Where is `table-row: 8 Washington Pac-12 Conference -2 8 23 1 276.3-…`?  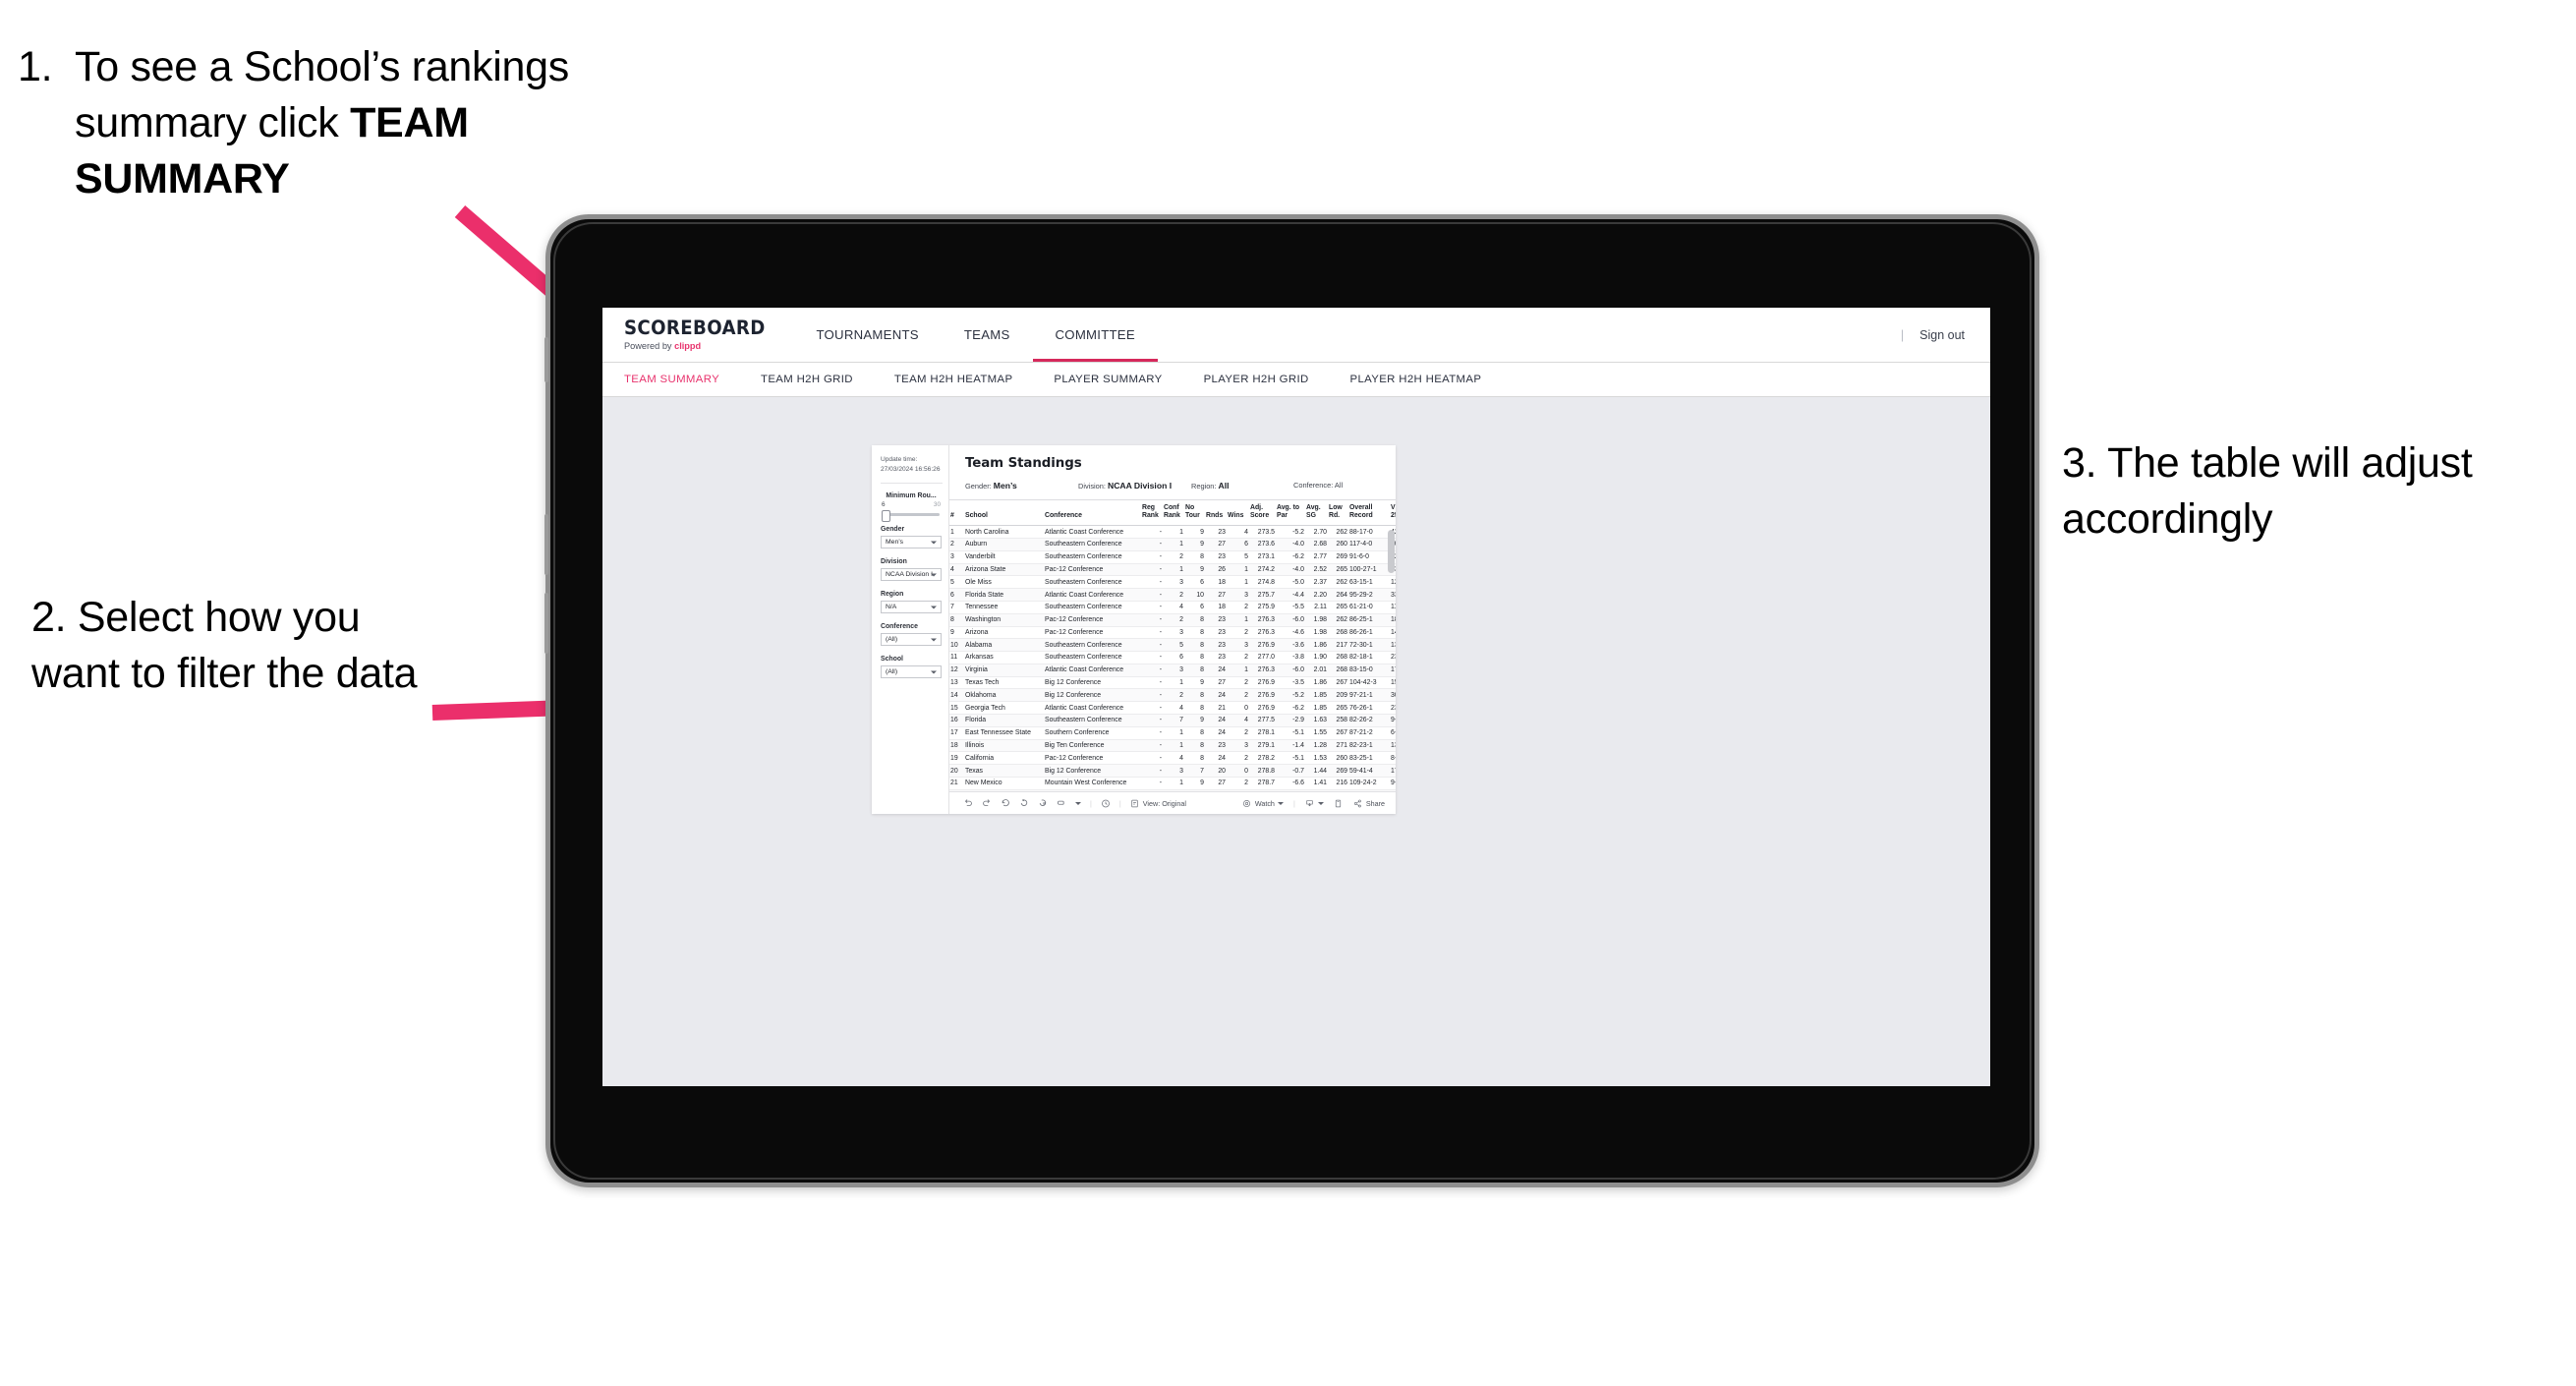 table-row: 8 Washington Pac-12 Conference -2 8 23 1 276.3-… is located at coordinates (1172, 620).